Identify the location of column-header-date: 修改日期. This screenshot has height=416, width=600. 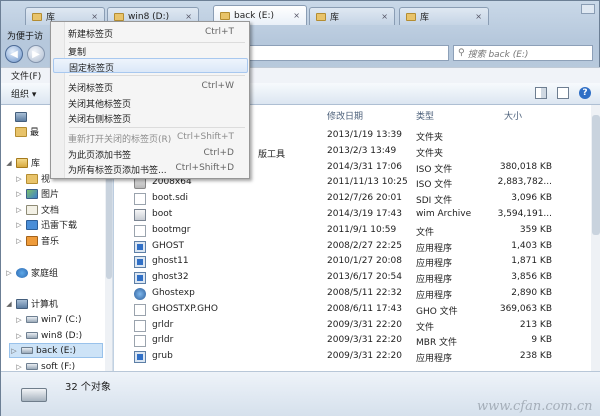
(345, 116).